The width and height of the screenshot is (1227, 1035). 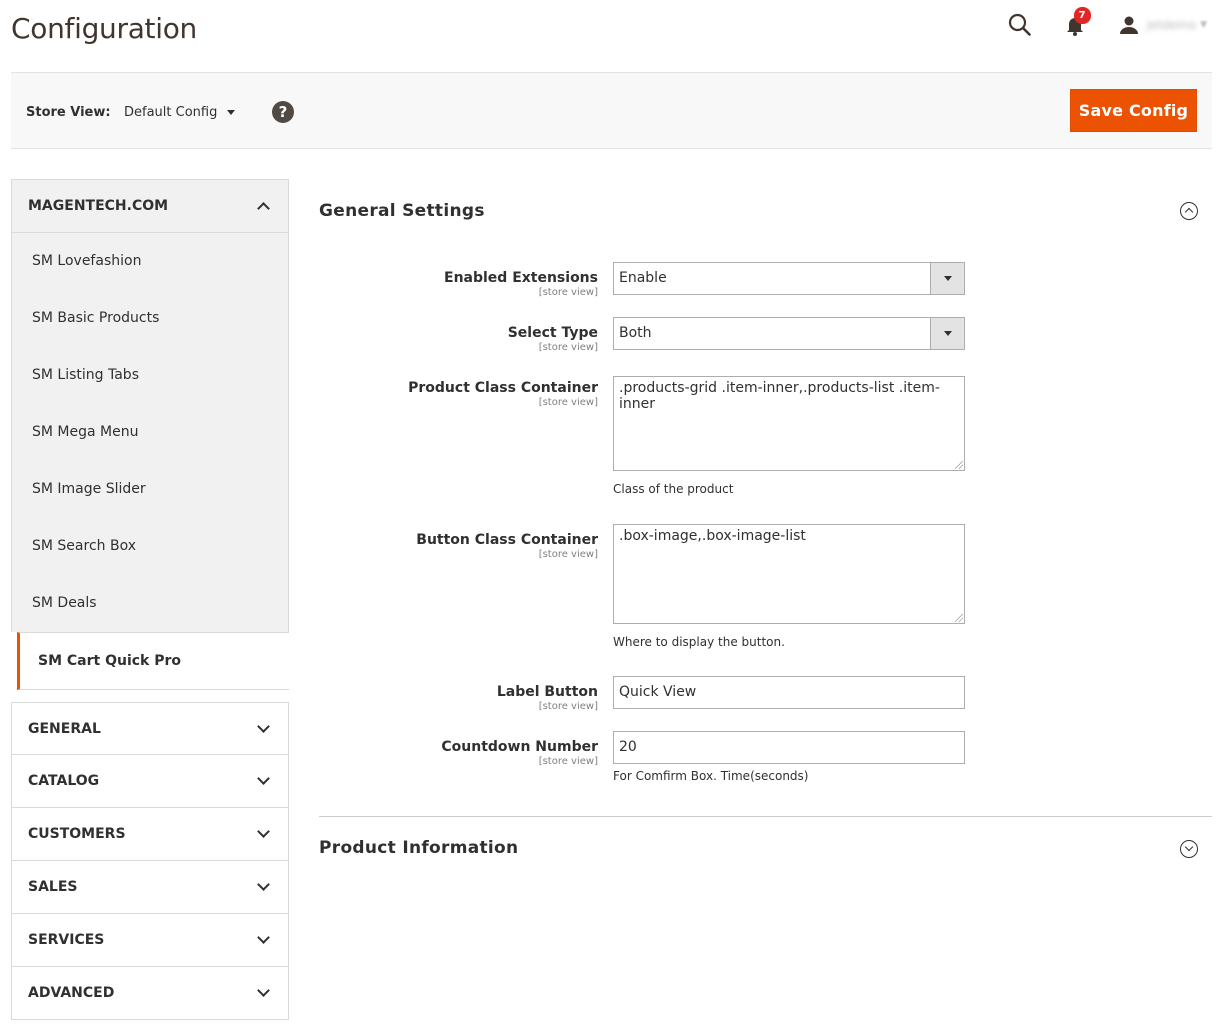 What do you see at coordinates (547, 692) in the screenshot?
I see `field-label: Label Button` at bounding box center [547, 692].